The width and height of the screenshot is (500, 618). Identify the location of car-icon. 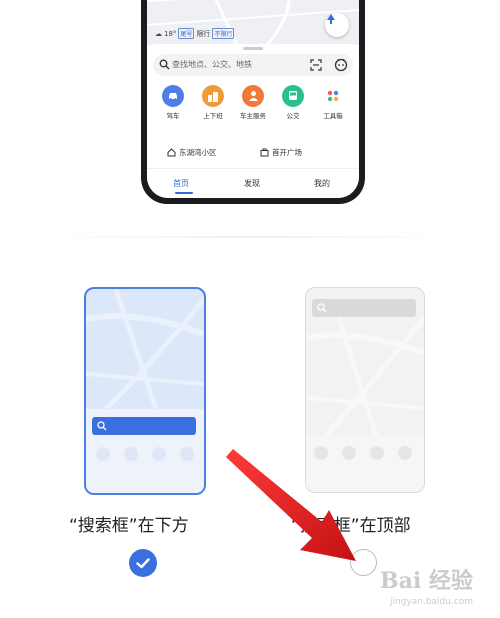
(173, 96).